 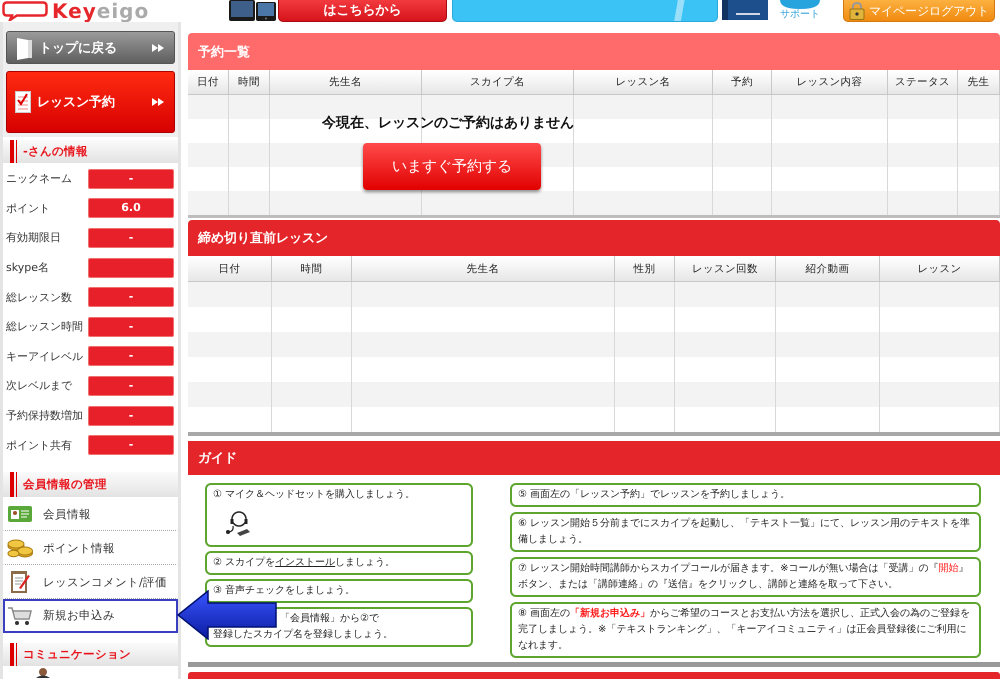 What do you see at coordinates (20, 616) in the screenshot?
I see `cart-icon` at bounding box center [20, 616].